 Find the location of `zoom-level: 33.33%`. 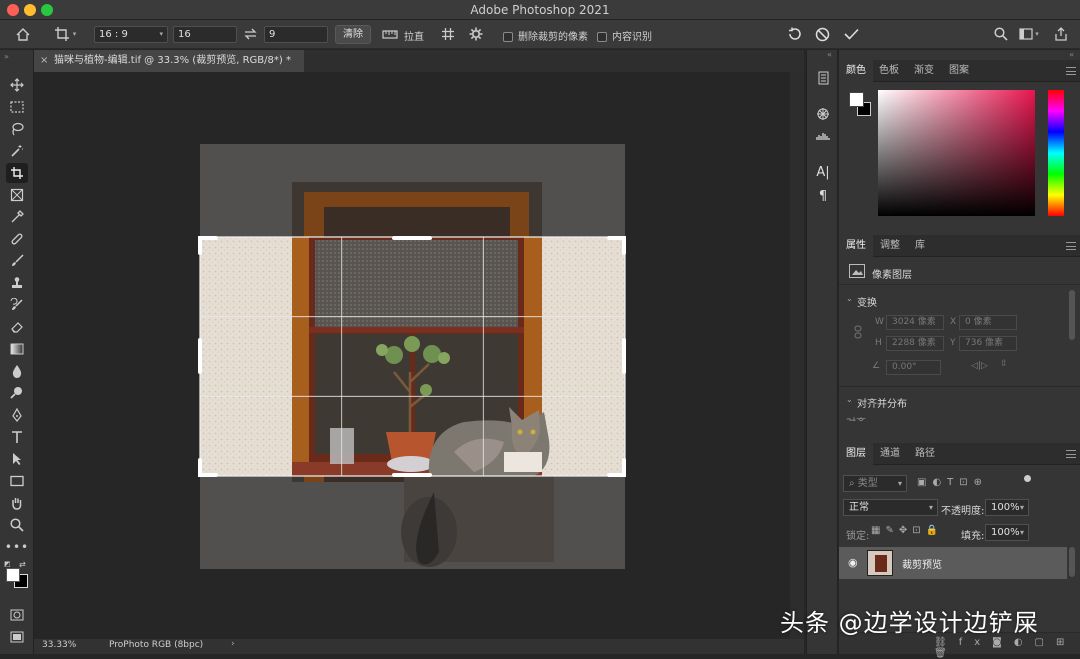

zoom-level: 33.33% is located at coordinates (59, 645).